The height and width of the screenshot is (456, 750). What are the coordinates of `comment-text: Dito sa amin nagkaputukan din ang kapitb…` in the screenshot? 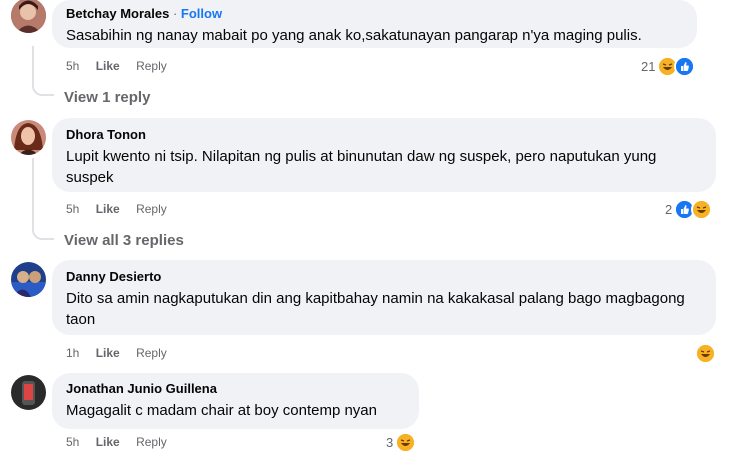 It's located at (375, 309).